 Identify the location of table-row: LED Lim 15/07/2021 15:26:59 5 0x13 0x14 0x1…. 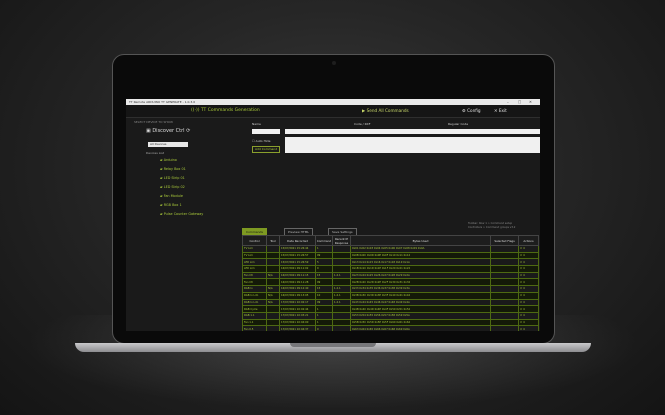
(390, 262).